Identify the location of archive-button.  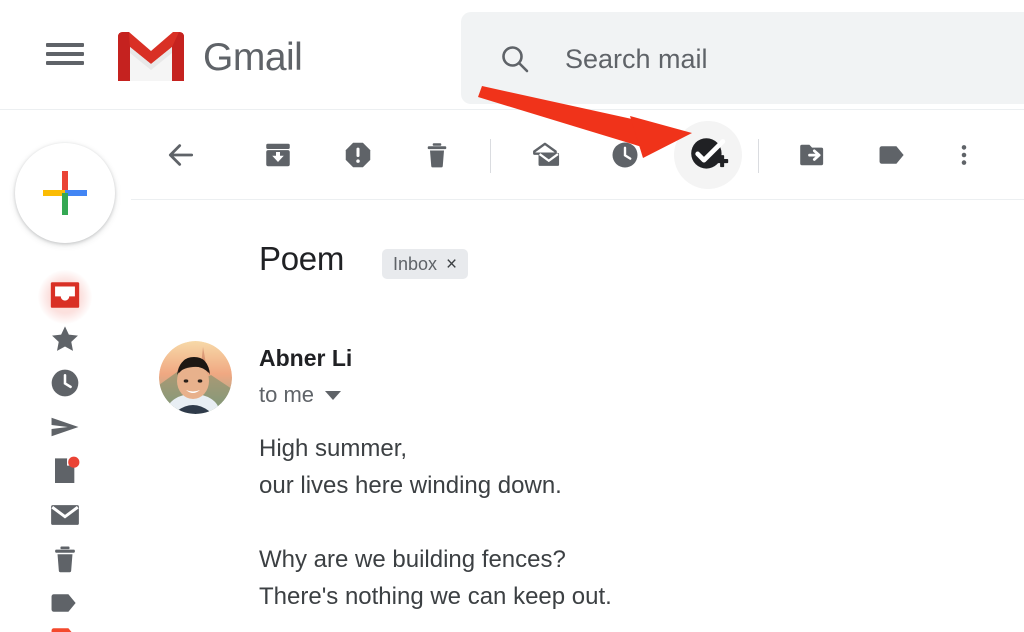
(278, 155).